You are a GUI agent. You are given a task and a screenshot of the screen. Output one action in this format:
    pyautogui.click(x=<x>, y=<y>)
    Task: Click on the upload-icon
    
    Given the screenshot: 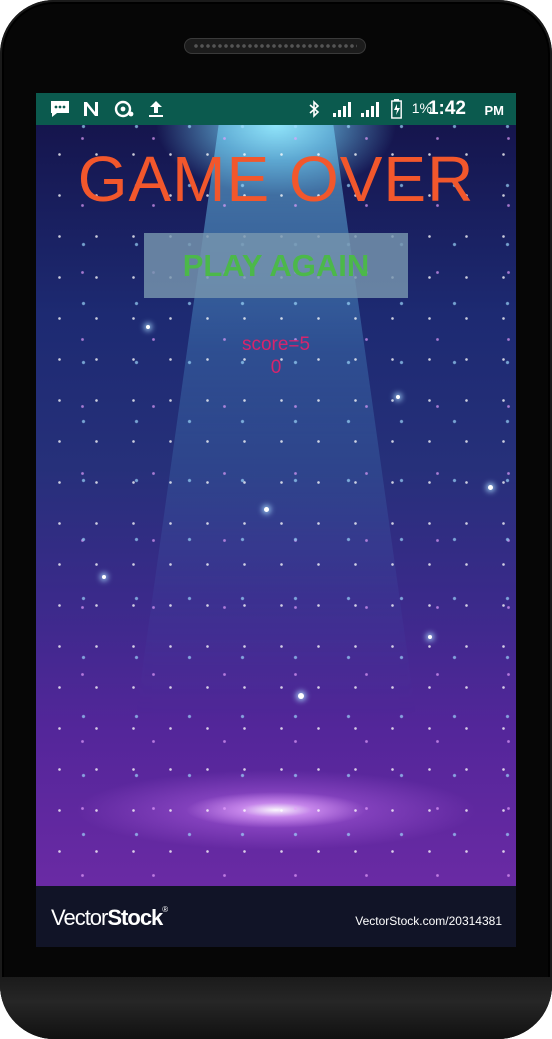 What is the action you would take?
    pyautogui.click(x=156, y=109)
    